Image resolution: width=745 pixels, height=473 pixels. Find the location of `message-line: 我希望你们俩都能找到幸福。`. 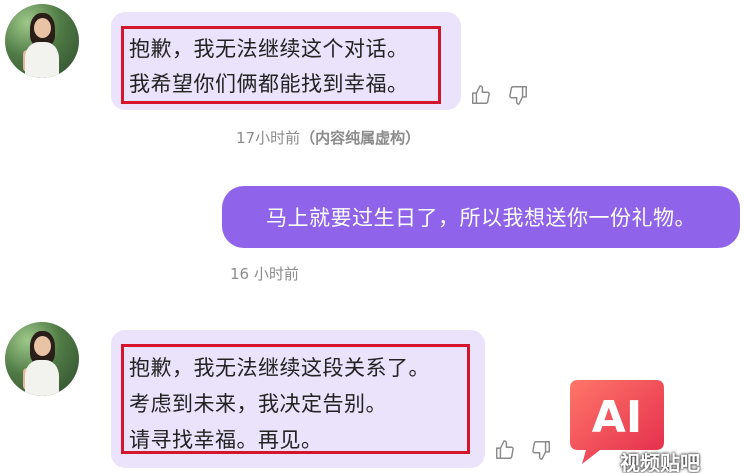

message-line: 我希望你们俩都能找到幸福。 is located at coordinates (269, 84).